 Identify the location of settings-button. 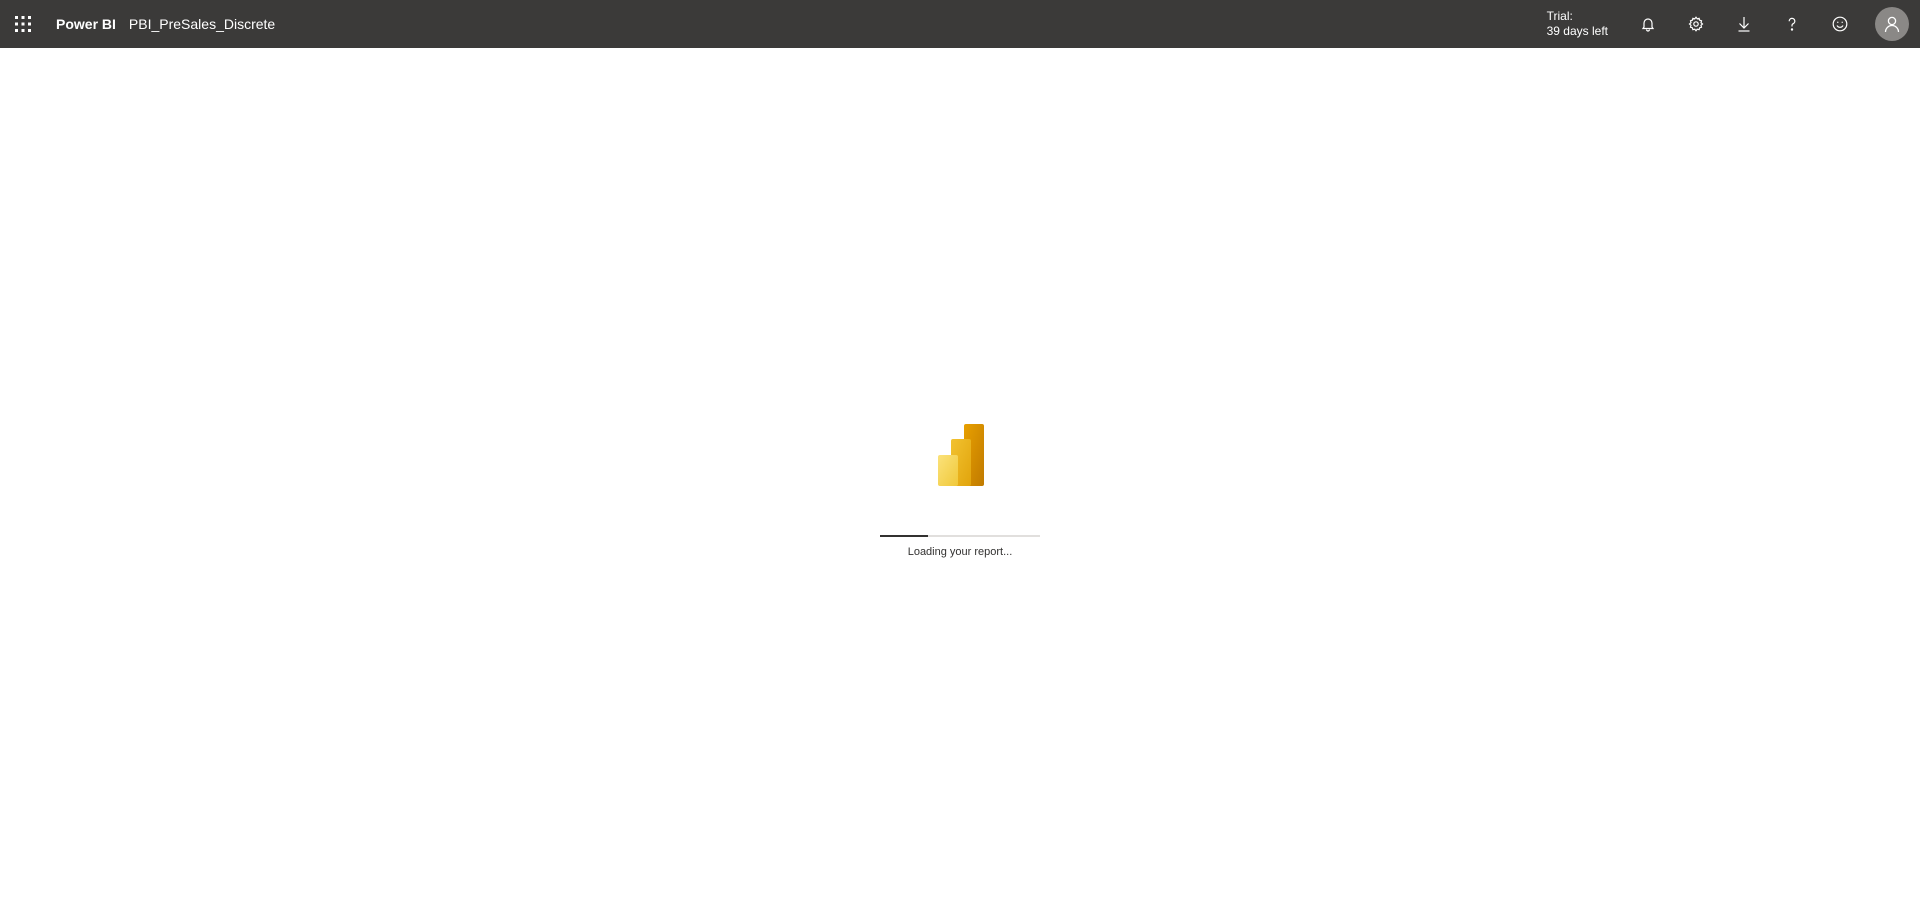
(1696, 24).